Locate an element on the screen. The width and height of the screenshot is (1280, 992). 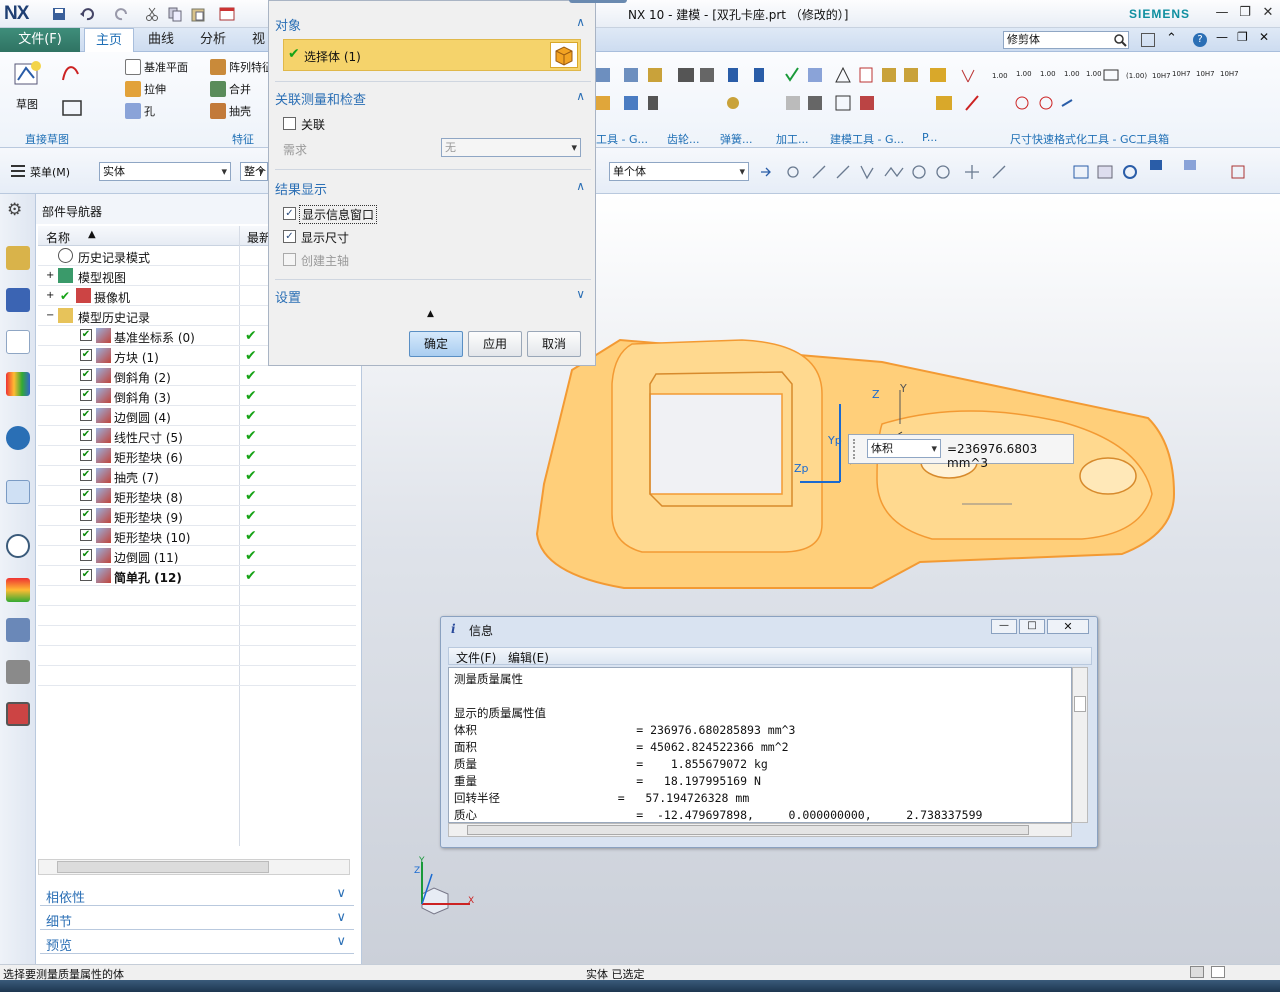
feature-row: ✔ 矩形垫块 (9) ✔ is located at coordinates (197, 516).